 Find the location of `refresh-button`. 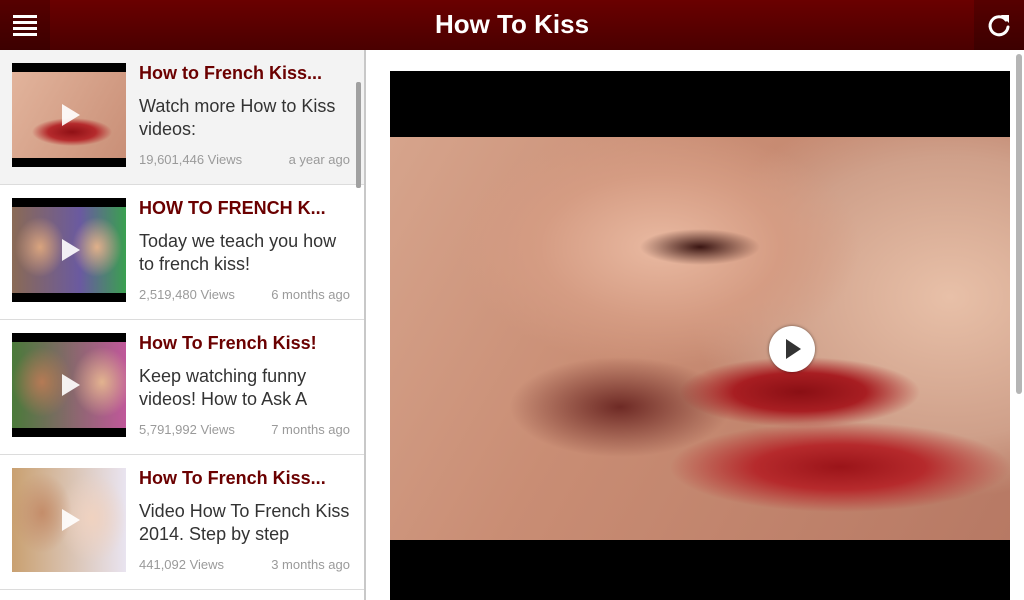

refresh-button is located at coordinates (999, 25).